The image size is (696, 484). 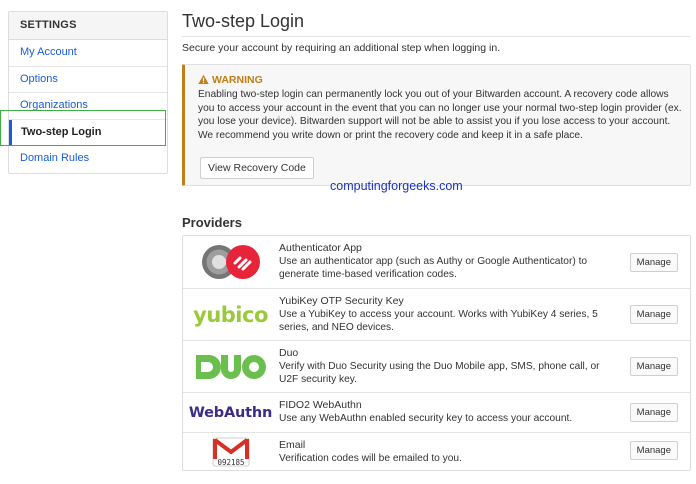 I want to click on duo-logo, so click(x=230, y=366).